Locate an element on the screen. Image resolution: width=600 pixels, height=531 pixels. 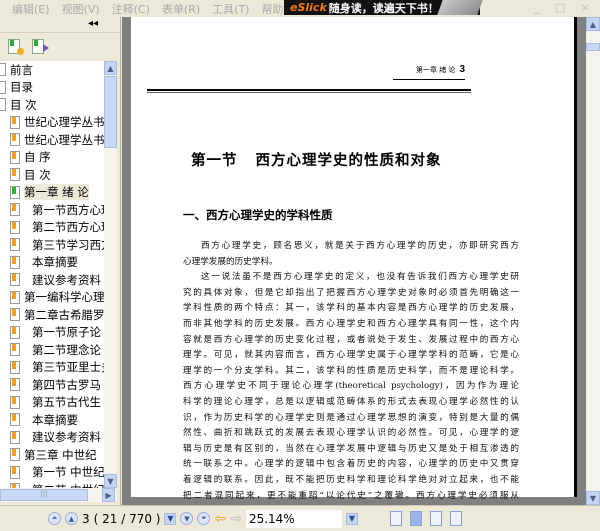
zoom-dropdown-icon: ▼ is located at coordinates (351, 518).